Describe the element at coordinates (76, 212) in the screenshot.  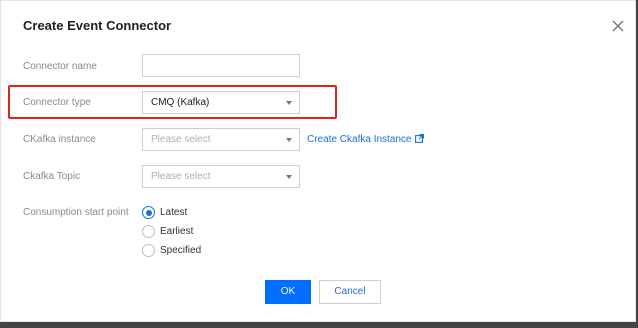
I see `consumption-start-point-label: Consumption start point` at that location.